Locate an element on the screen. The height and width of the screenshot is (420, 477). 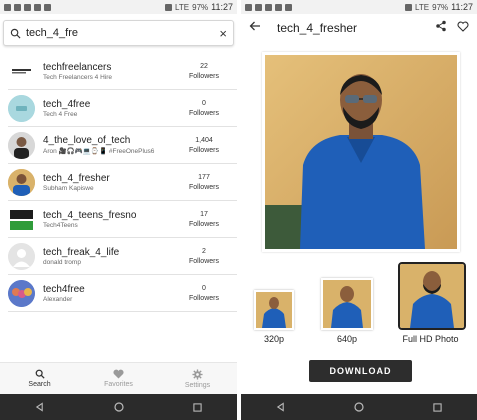
follower-count: 177 is located at coordinates (204, 177).